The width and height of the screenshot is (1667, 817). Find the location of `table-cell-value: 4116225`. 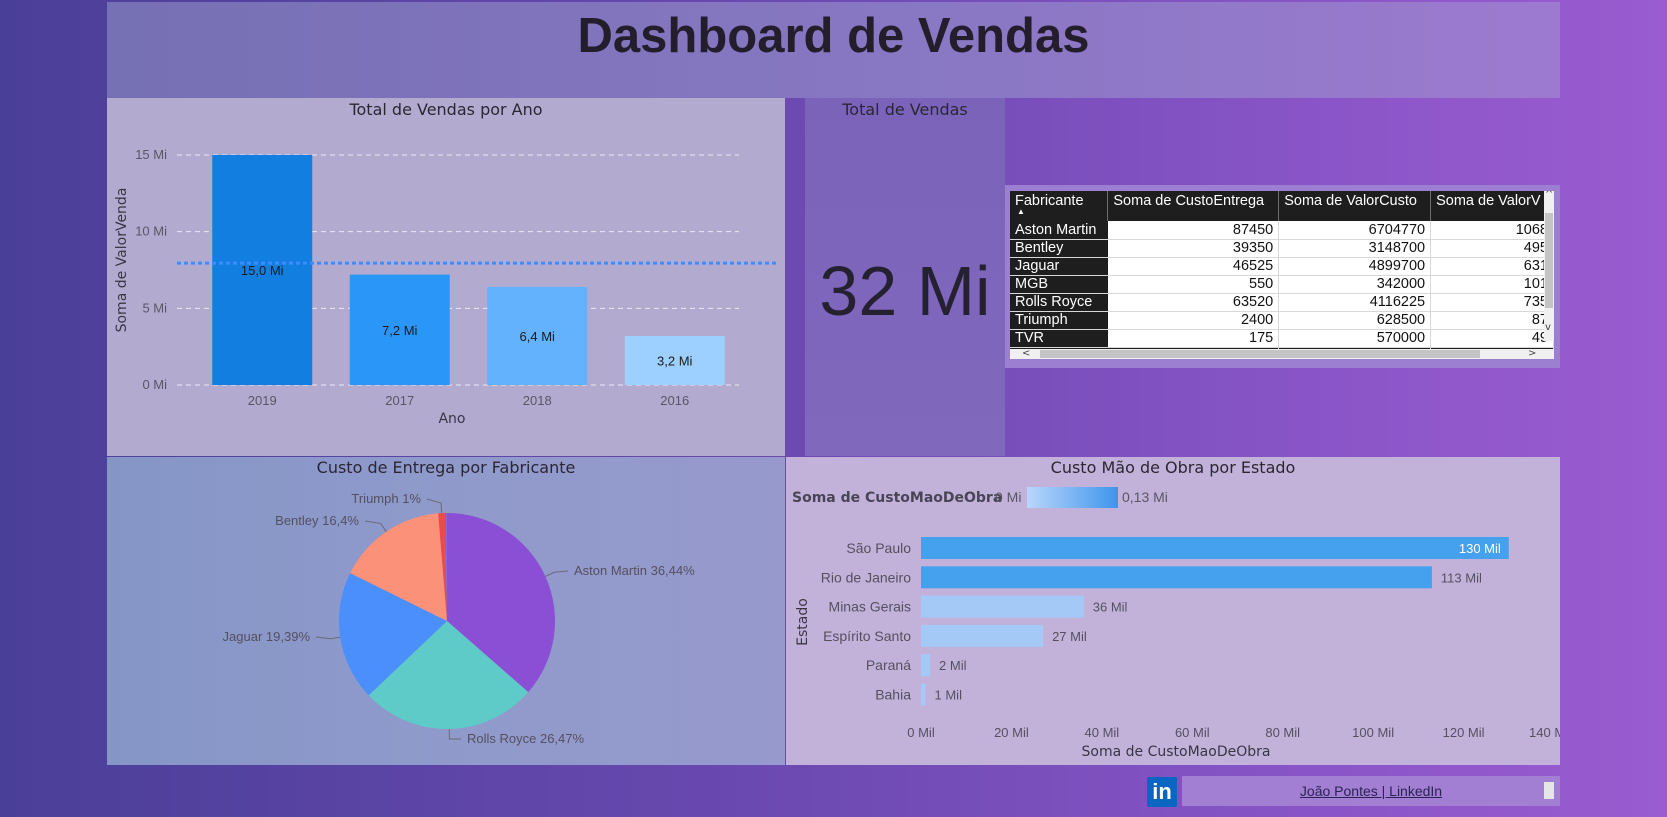

table-cell-value: 4116225 is located at coordinates (1355, 302).